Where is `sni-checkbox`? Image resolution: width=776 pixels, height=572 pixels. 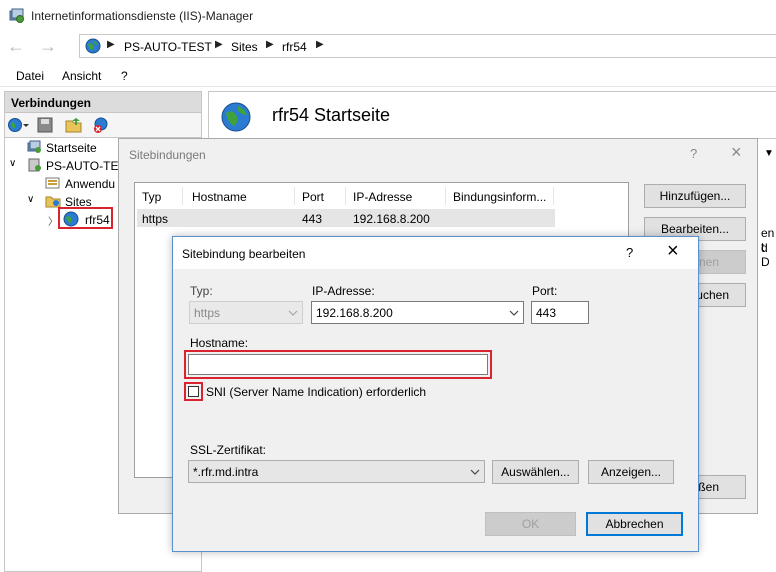
sni-checkbox is located at coordinates (193, 391).